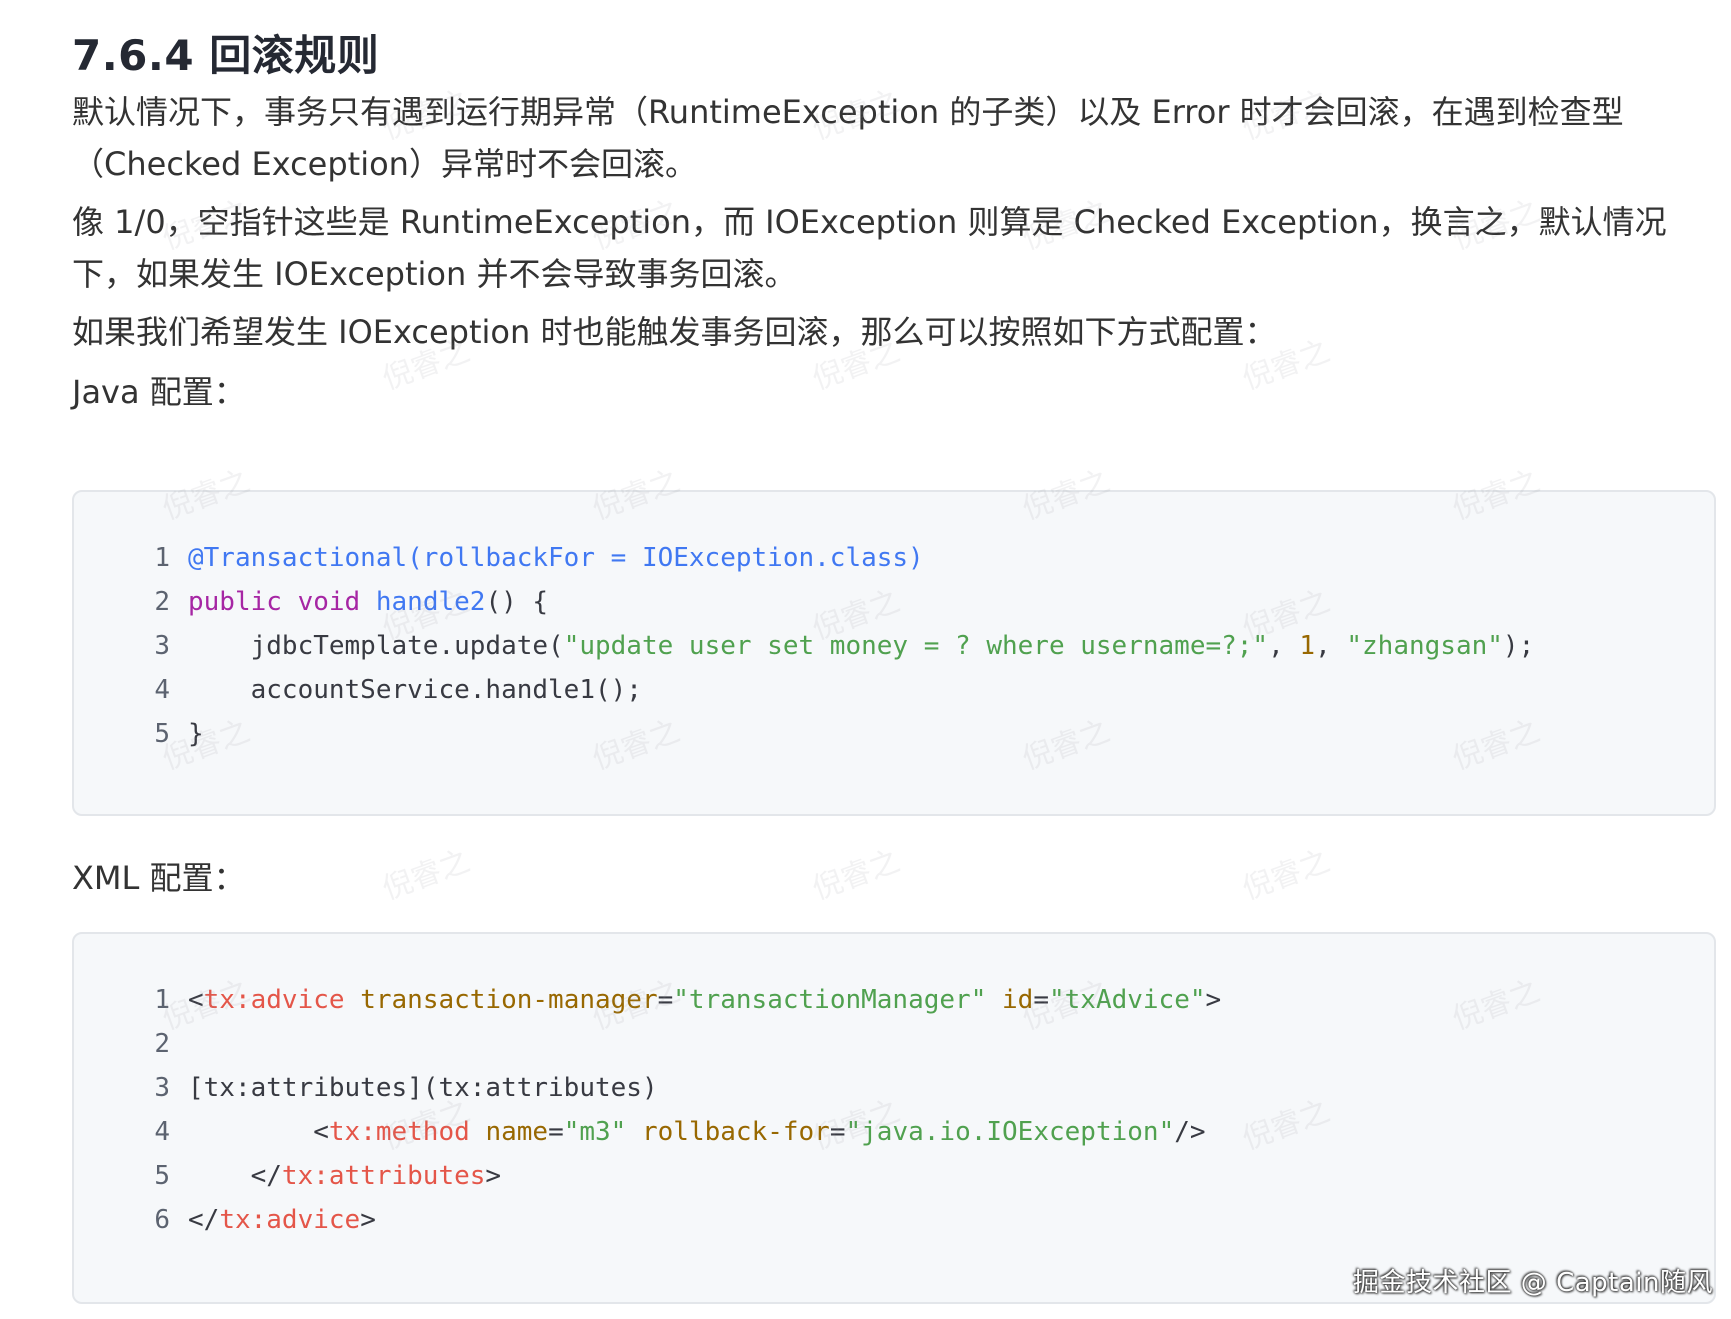  What do you see at coordinates (1533, 1283) in the screenshot?
I see `footer-credit: 掘金技术社区 @ Captain随风` at bounding box center [1533, 1283].